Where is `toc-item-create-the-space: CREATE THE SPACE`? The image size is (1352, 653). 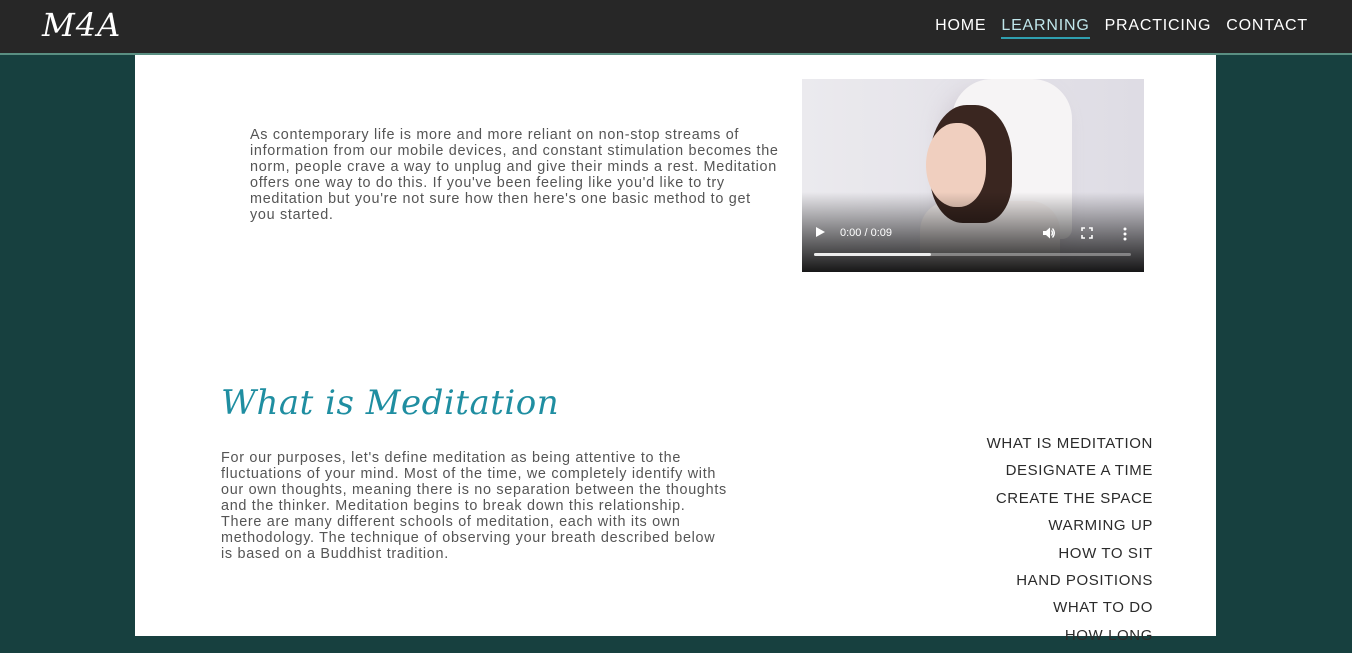 toc-item-create-the-space: CREATE THE SPACE is located at coordinates (1023, 502).